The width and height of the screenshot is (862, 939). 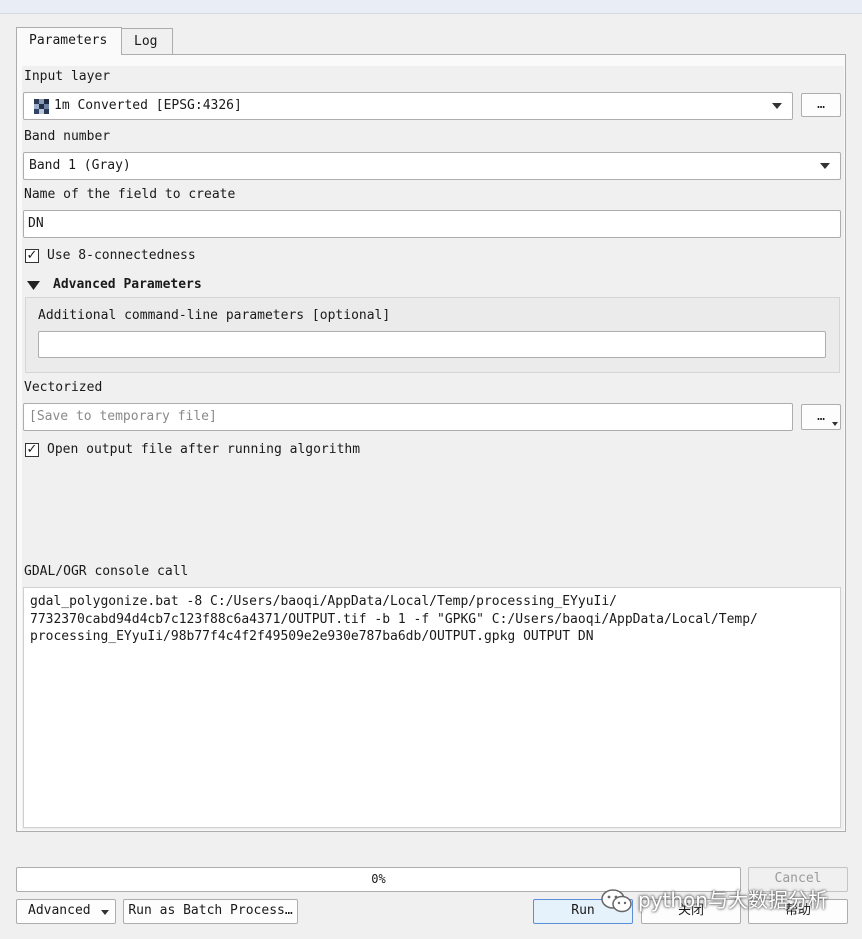 What do you see at coordinates (378, 879) in the screenshot?
I see `progress-text: 0%` at bounding box center [378, 879].